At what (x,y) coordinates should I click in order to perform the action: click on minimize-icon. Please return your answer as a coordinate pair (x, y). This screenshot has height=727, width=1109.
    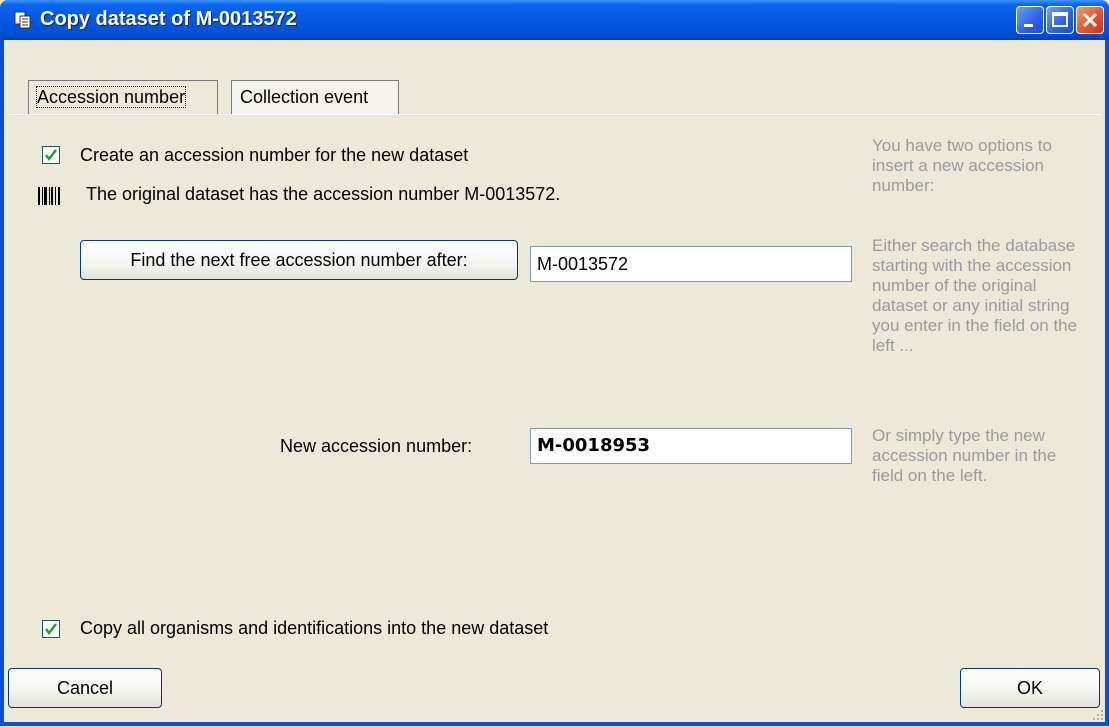
    Looking at the image, I should click on (1028, 25).